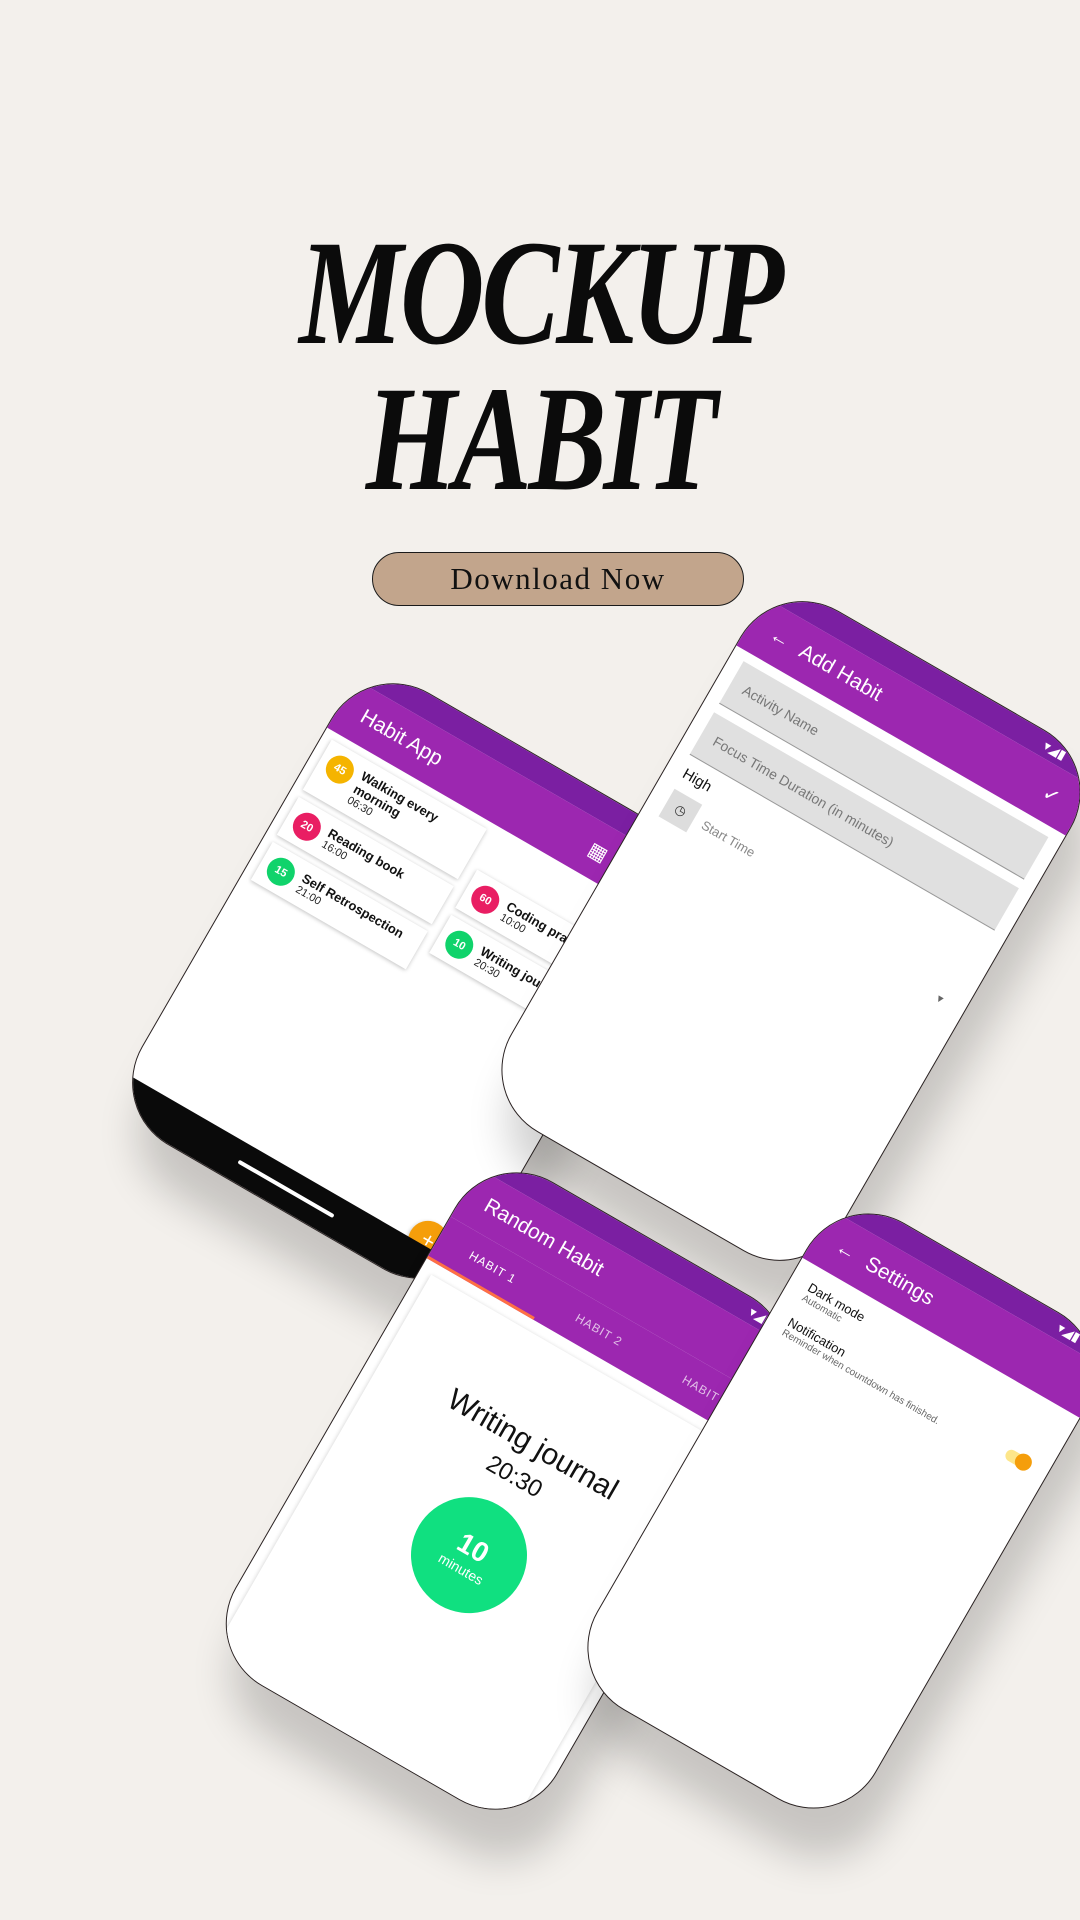 The width and height of the screenshot is (1080, 1920). I want to click on home-indicator, so click(286, 1189).